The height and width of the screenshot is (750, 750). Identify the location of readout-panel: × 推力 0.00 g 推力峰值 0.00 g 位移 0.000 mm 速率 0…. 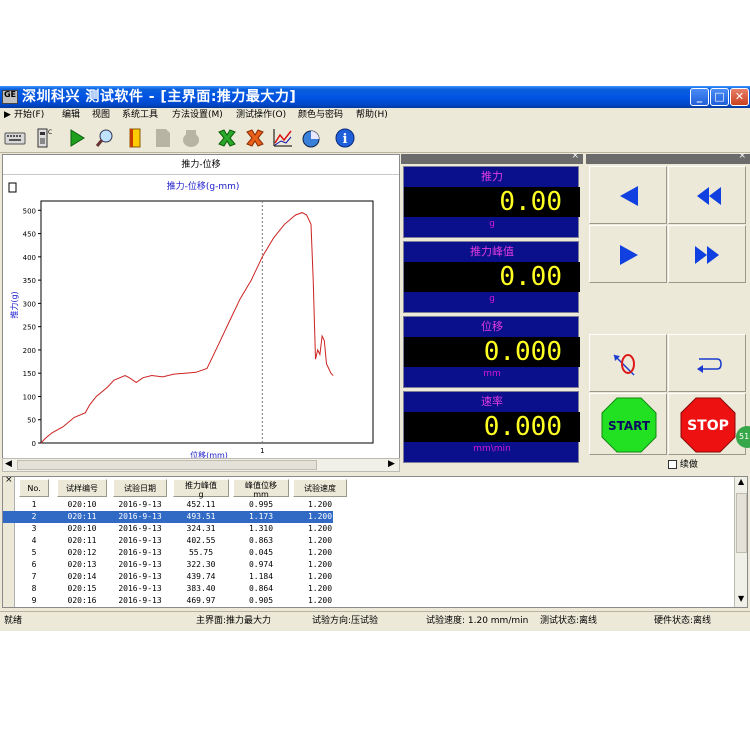
(492, 311).